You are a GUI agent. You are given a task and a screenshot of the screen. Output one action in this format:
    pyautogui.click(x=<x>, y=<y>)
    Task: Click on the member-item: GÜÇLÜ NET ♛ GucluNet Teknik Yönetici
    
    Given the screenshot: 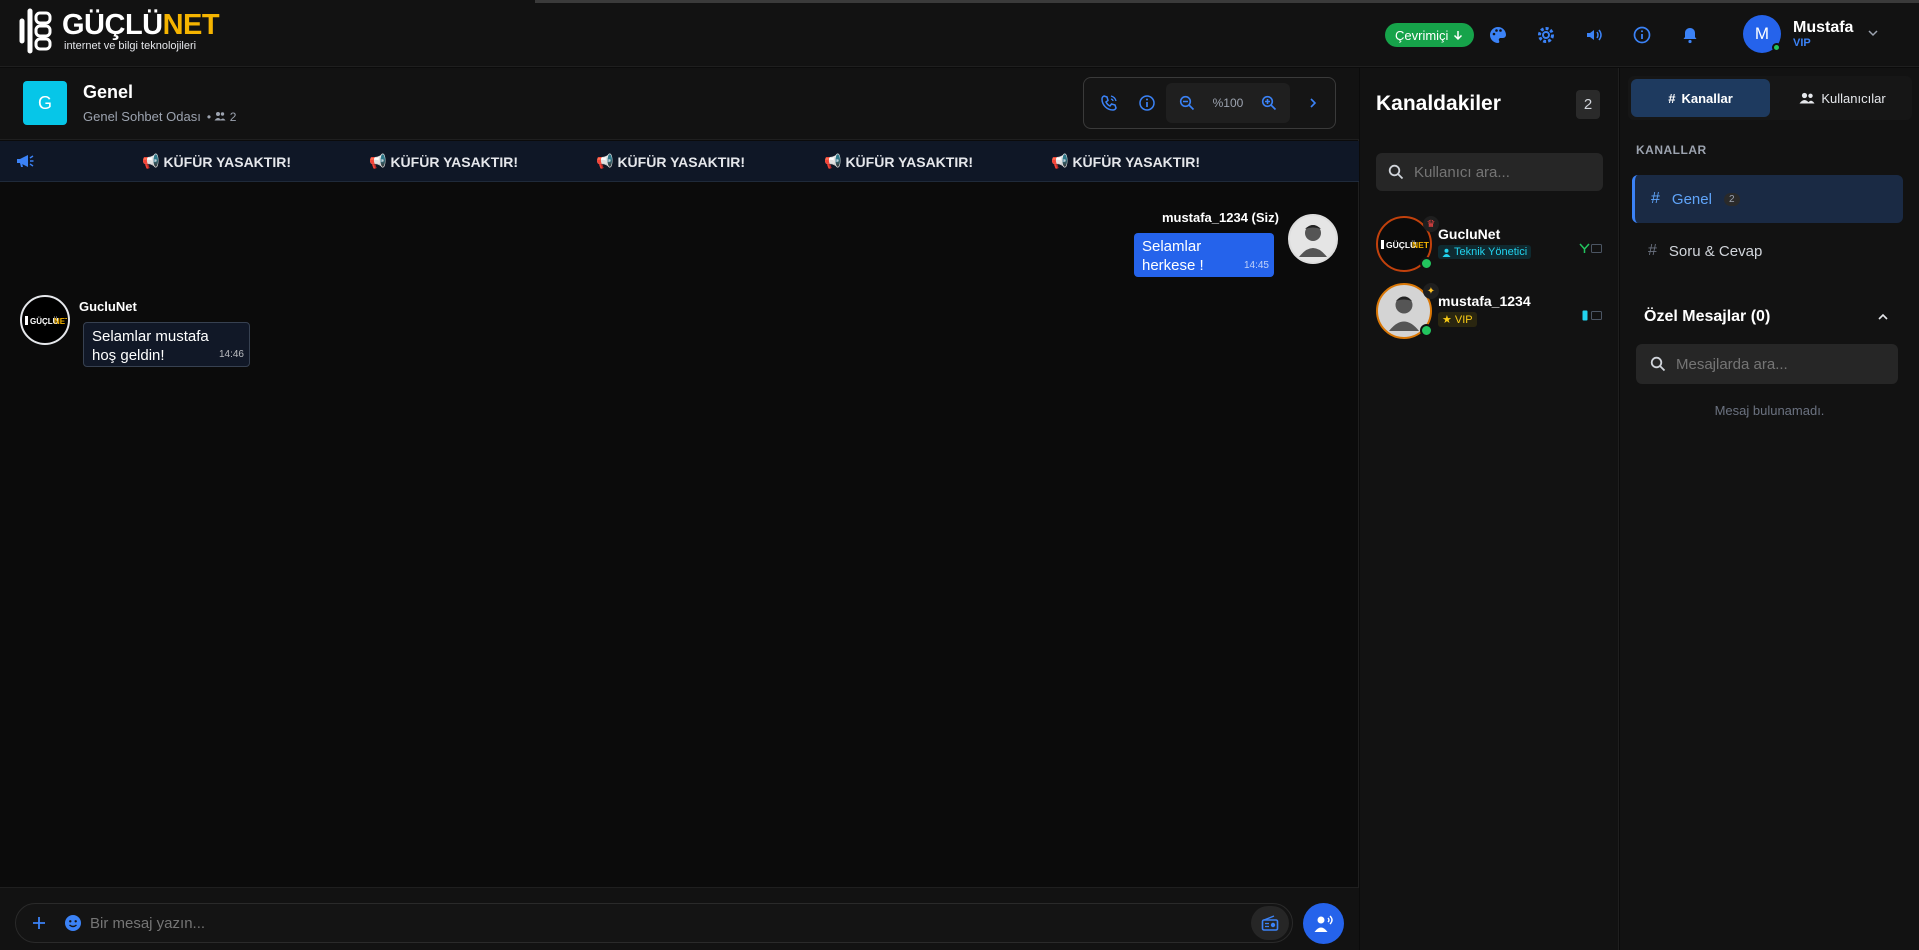 What is the action you would take?
    pyautogui.click(x=1489, y=245)
    